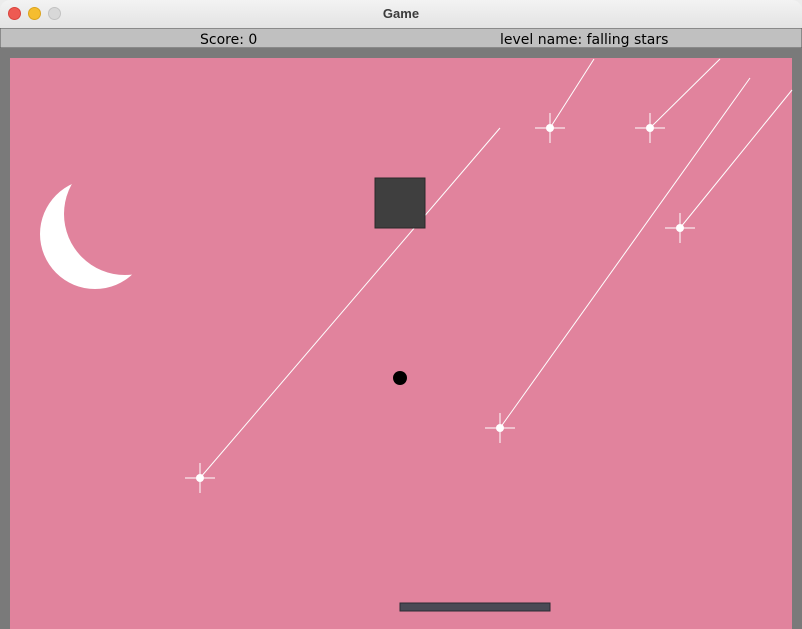 The width and height of the screenshot is (802, 629). What do you see at coordinates (797, 343) in the screenshot?
I see `right-wall` at bounding box center [797, 343].